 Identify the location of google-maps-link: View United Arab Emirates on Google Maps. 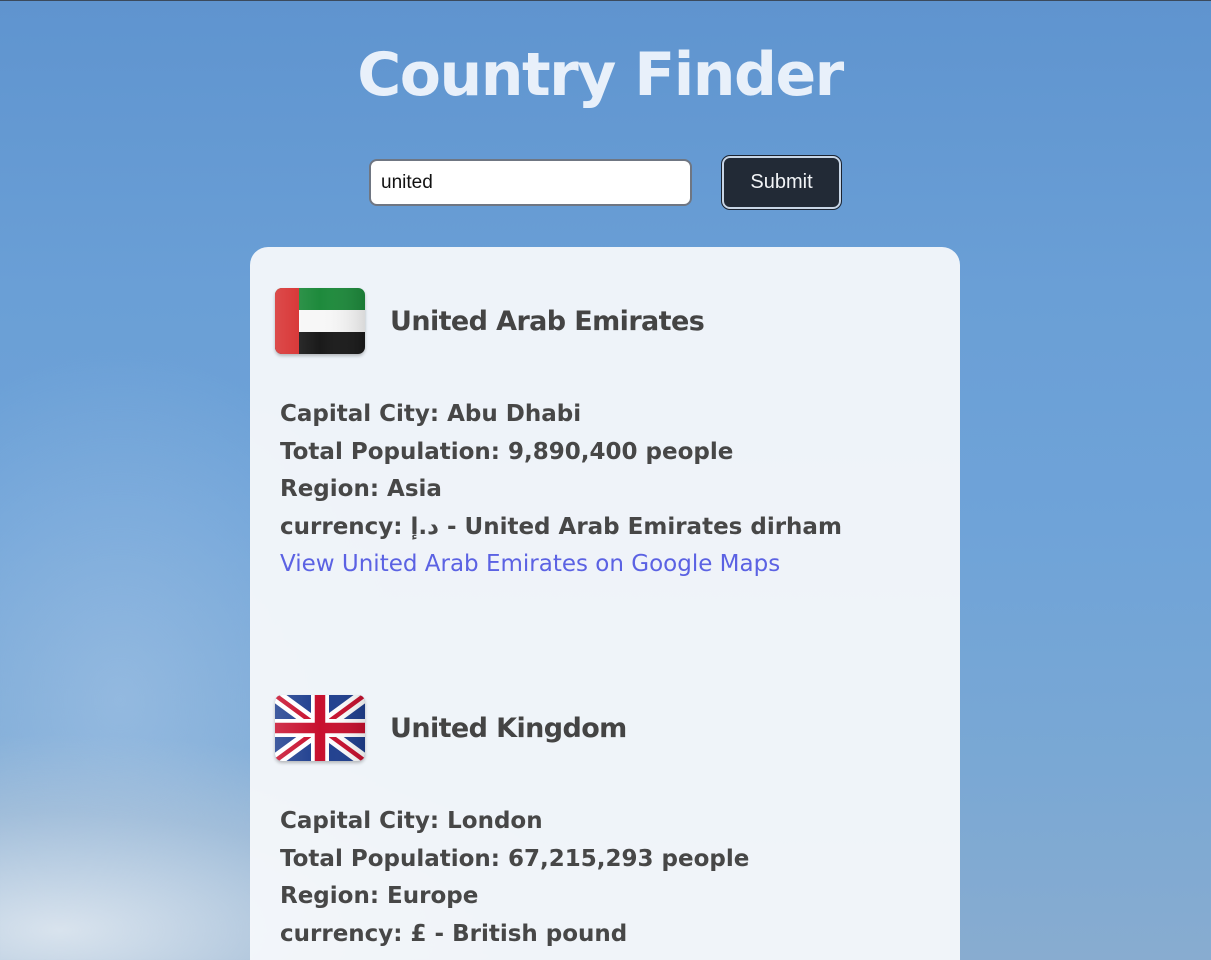
(561, 565).